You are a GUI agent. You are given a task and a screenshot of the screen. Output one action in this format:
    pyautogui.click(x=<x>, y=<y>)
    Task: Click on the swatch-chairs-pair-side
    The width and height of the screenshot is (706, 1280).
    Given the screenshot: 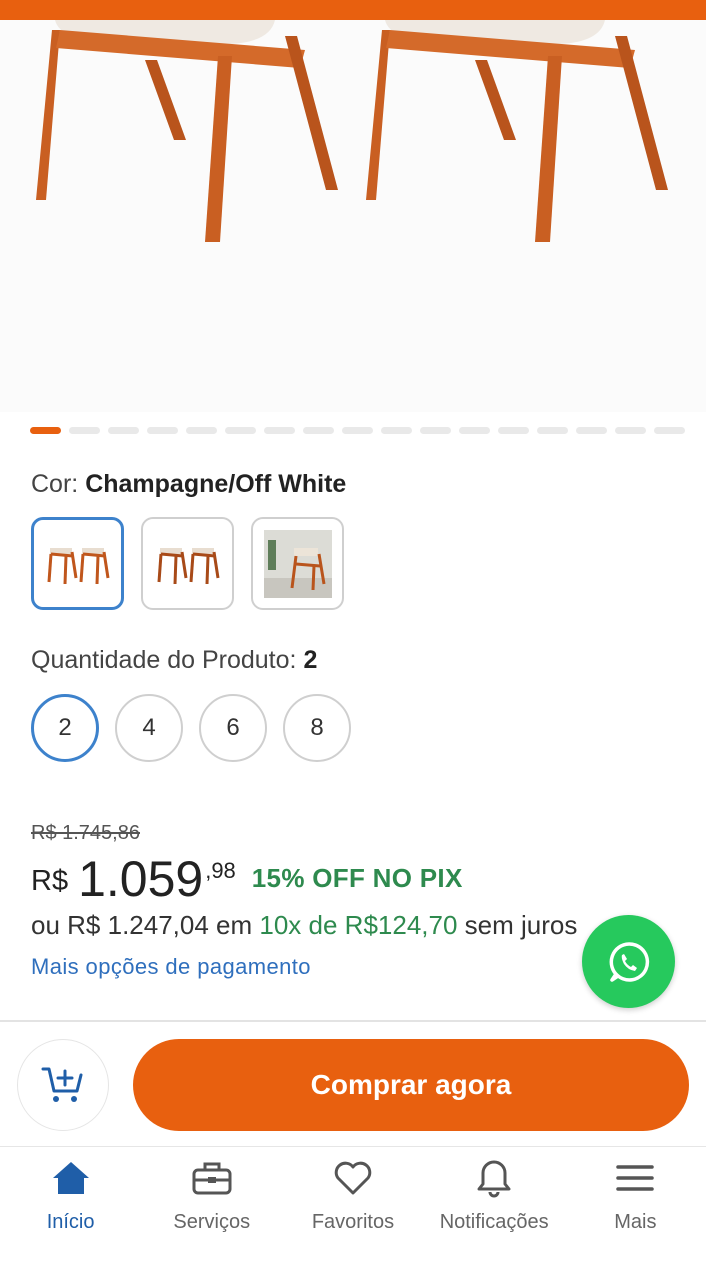 What is the action you would take?
    pyautogui.click(x=187, y=563)
    